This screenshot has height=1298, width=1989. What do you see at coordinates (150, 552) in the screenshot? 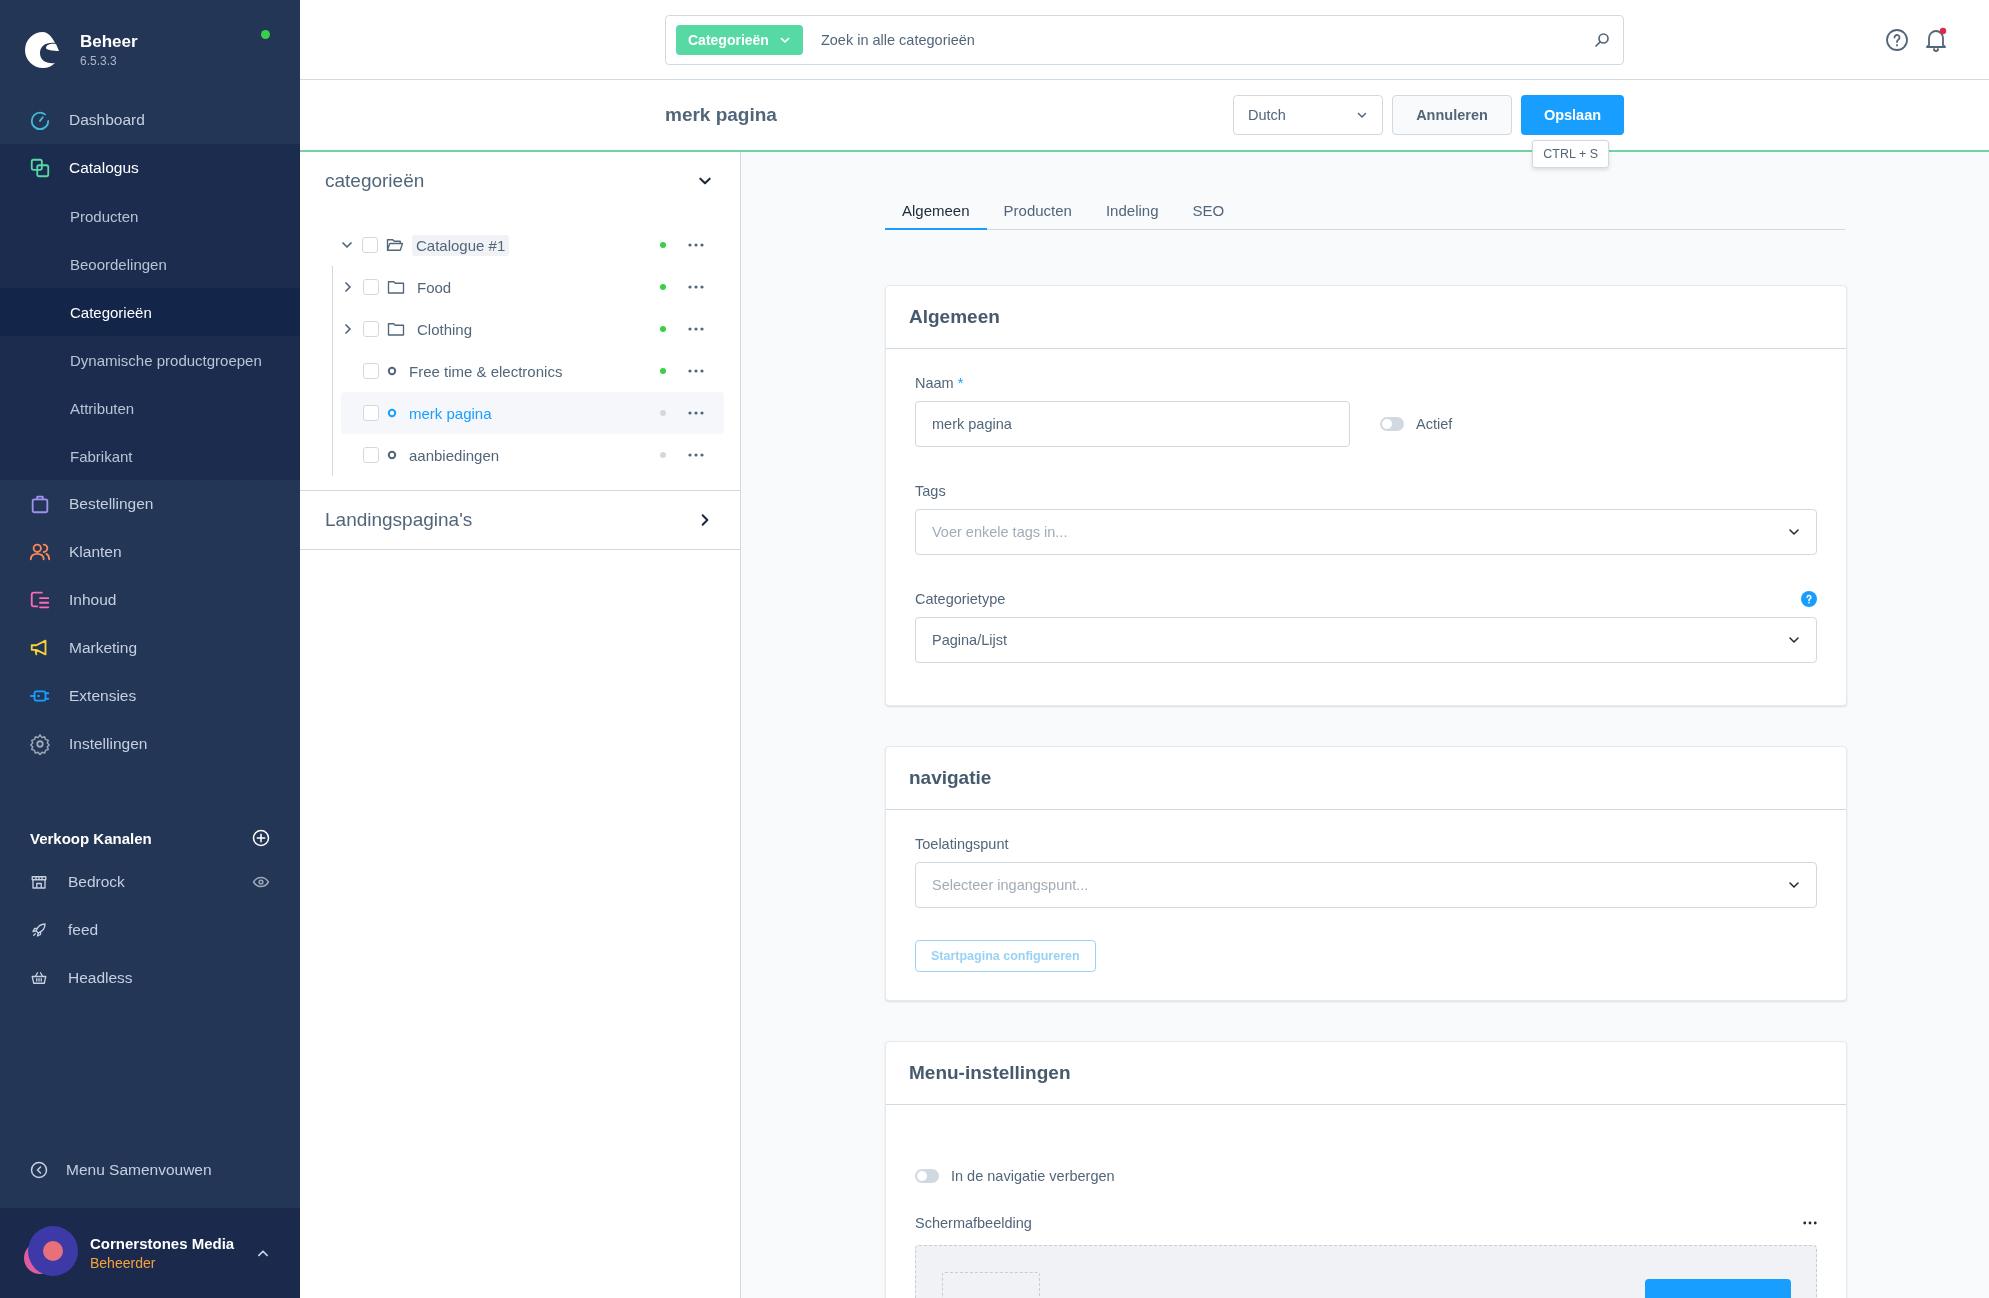
I see `nav-item: Klanten` at bounding box center [150, 552].